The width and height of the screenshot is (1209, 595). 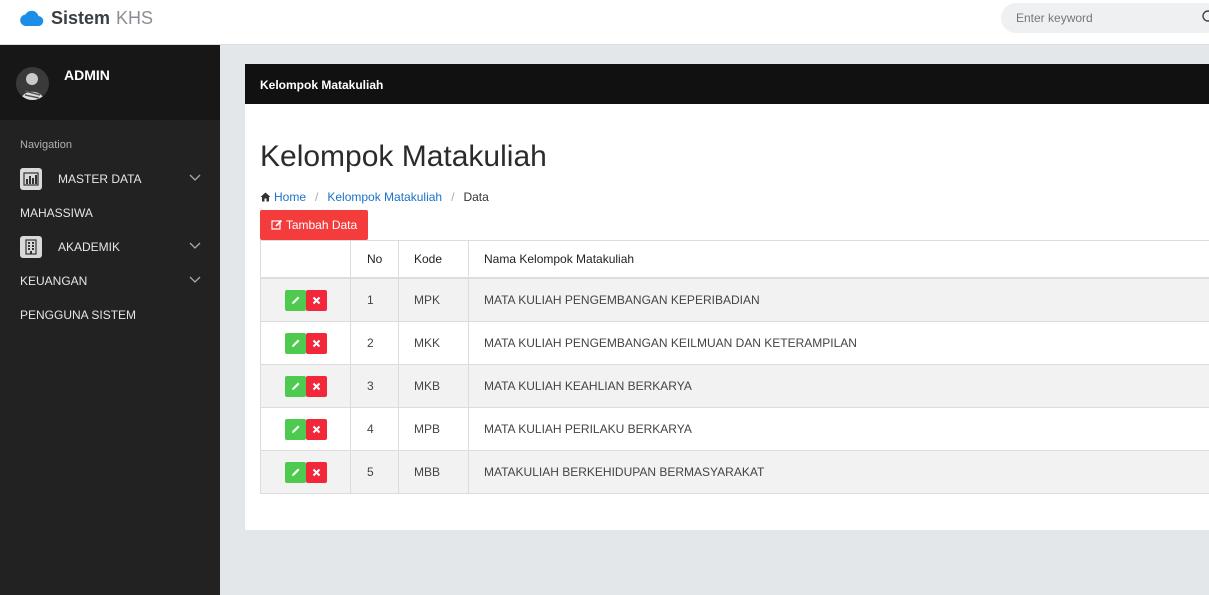 I want to click on sidebar-item-label: AKADEMIK, so click(x=89, y=247).